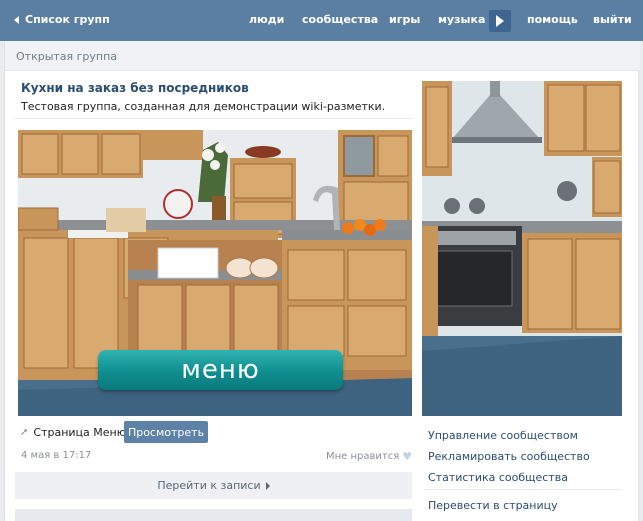  Describe the element at coordinates (498, 477) in the screenshot. I see `community-stats-link: Статистика сообщества` at that location.